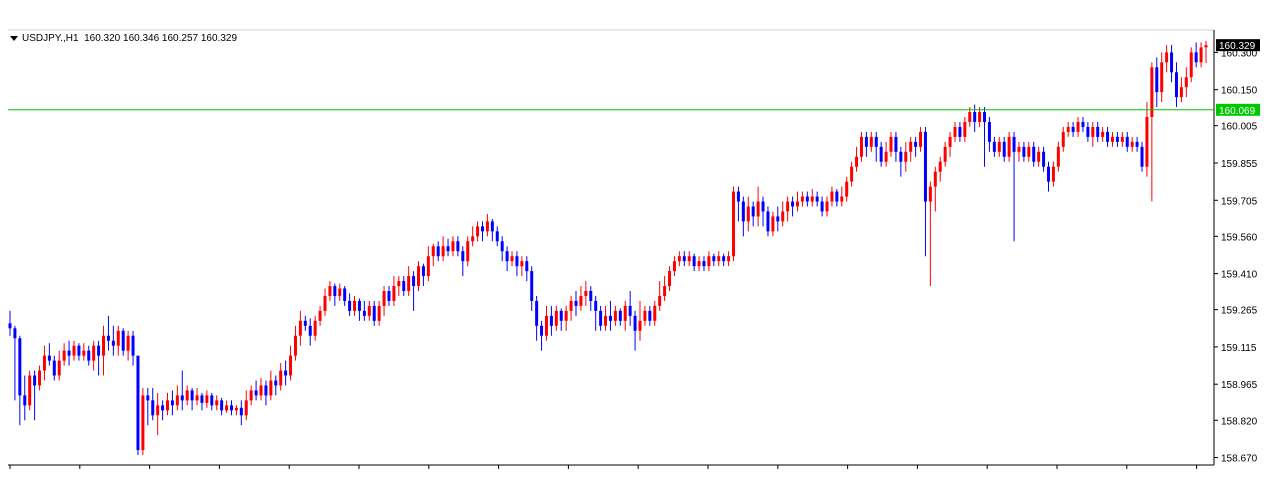 The width and height of the screenshot is (1274, 500). I want to click on y-tick-label: 159.560, so click(1239, 237).